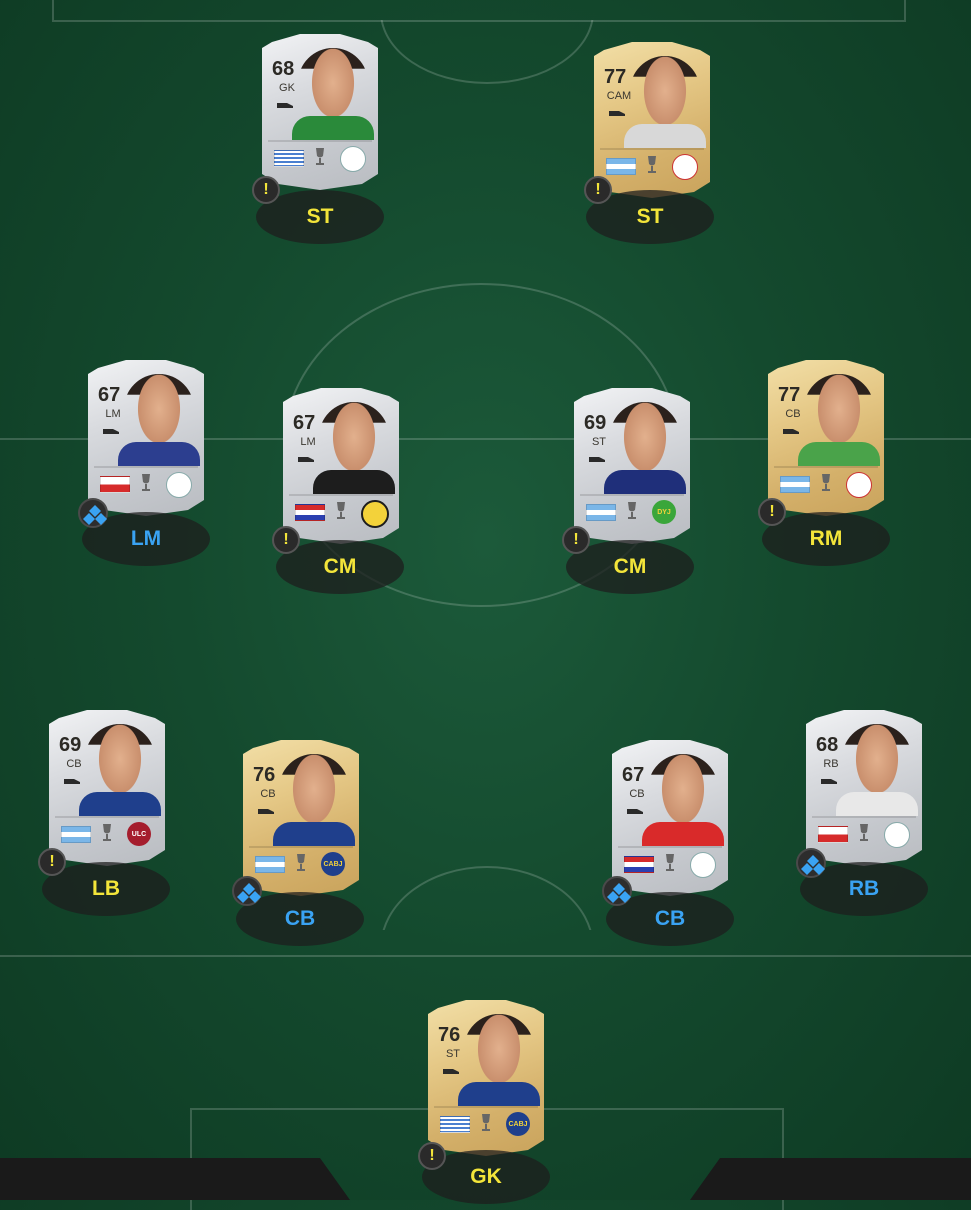 Image resolution: width=971 pixels, height=1210 pixels. Describe the element at coordinates (831, 764) in the screenshot. I see `player-position: RB` at that location.